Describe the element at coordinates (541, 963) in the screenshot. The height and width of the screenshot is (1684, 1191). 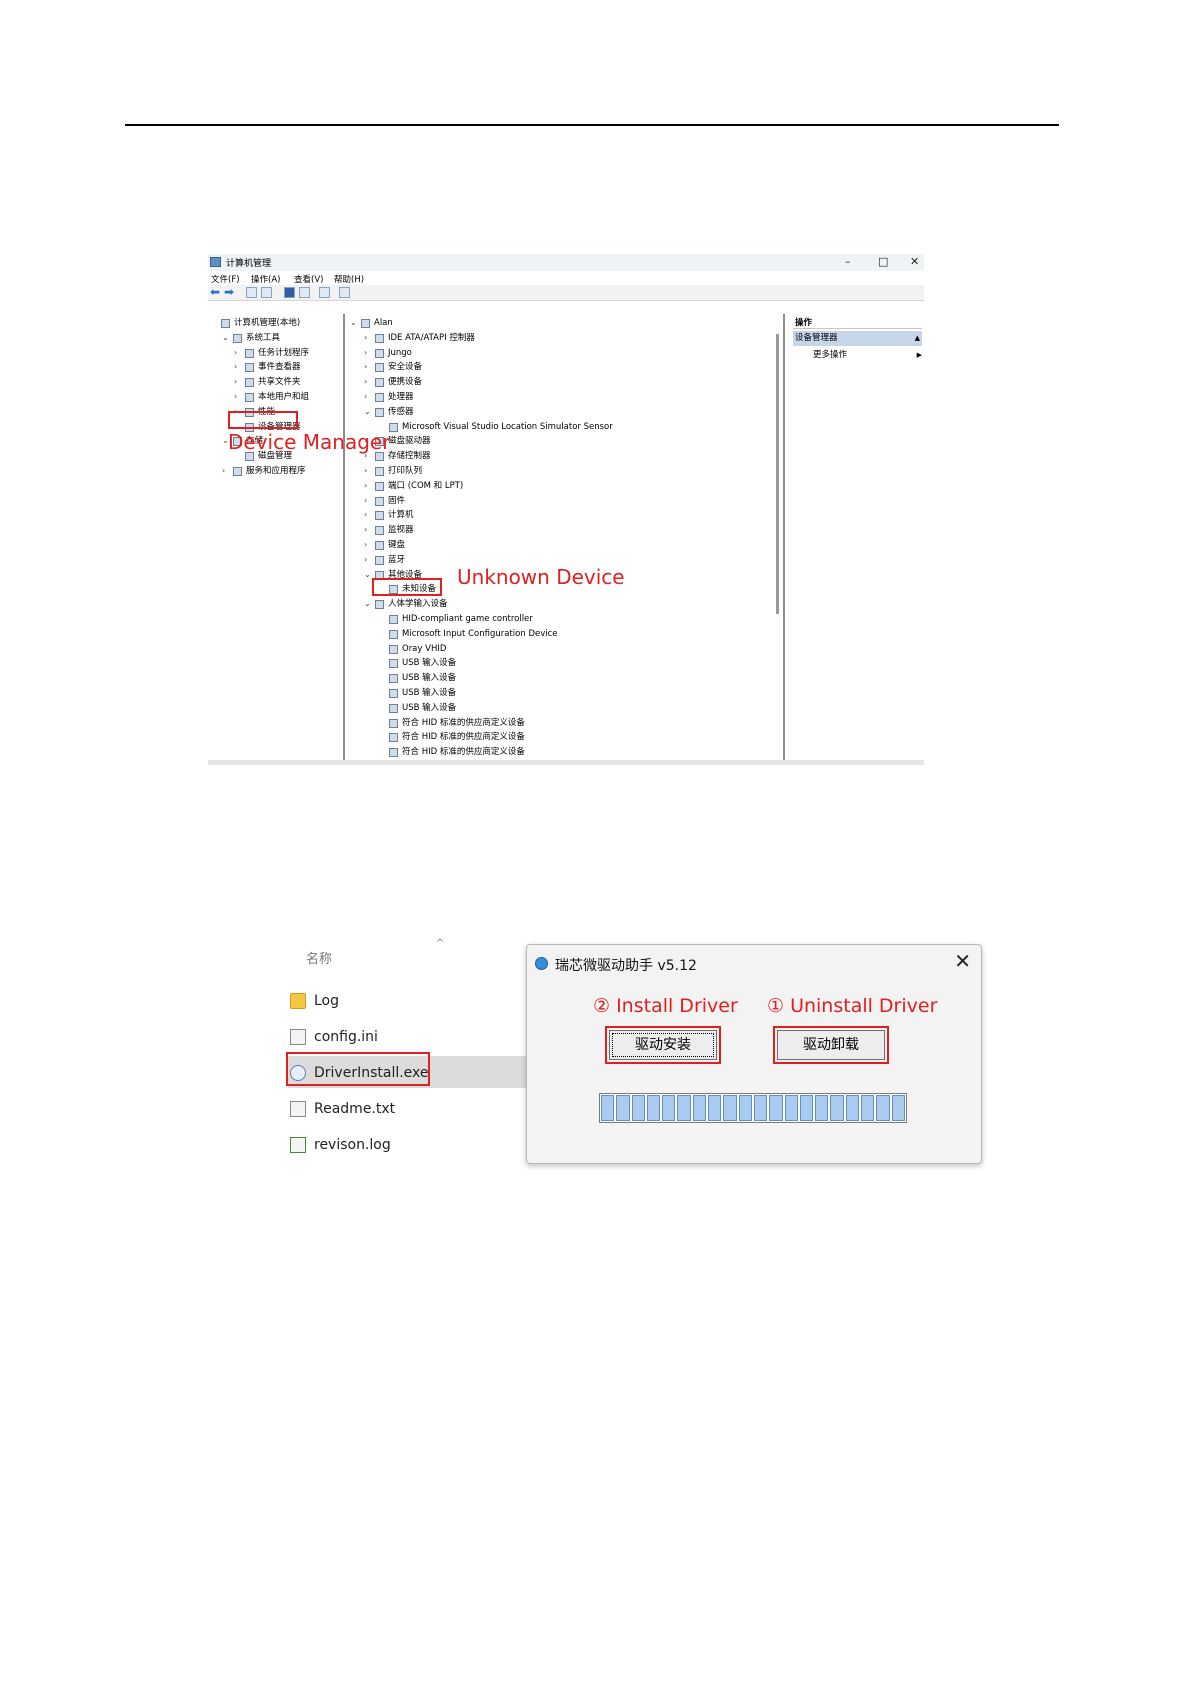
I see `rockchip-app-icon` at that location.